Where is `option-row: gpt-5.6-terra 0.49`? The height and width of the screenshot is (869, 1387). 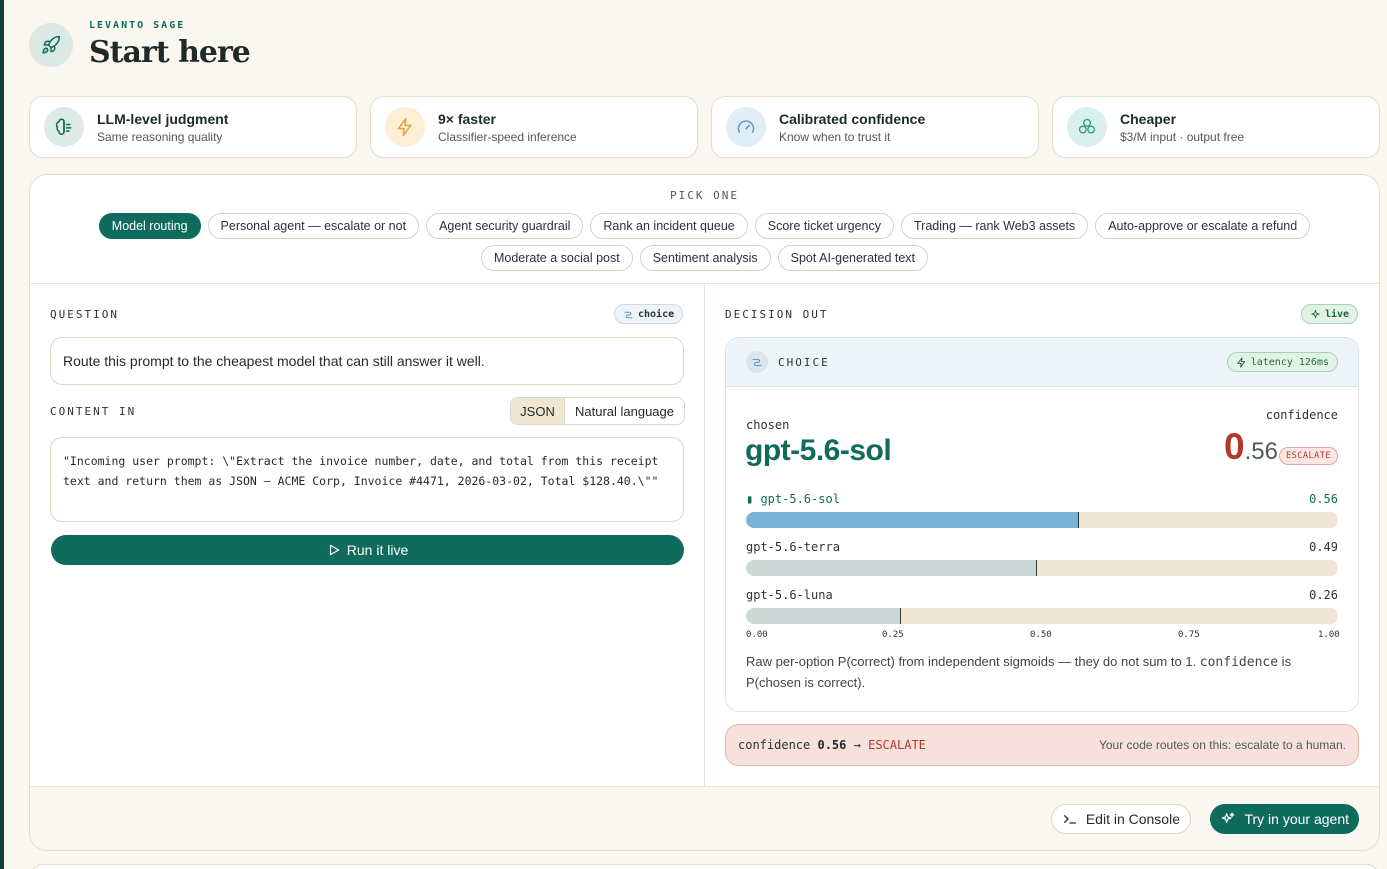 option-row: gpt-5.6-terra 0.49 is located at coordinates (1042, 558).